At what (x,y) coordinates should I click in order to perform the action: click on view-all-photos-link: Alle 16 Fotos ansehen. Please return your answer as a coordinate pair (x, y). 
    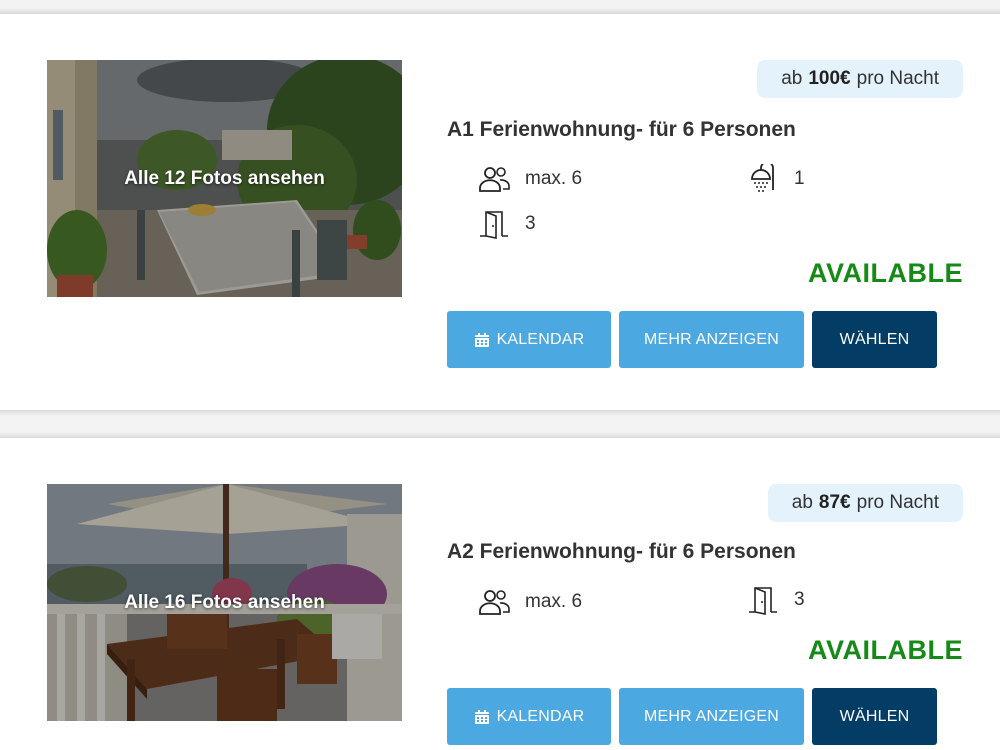
    Looking at the image, I should click on (224, 603).